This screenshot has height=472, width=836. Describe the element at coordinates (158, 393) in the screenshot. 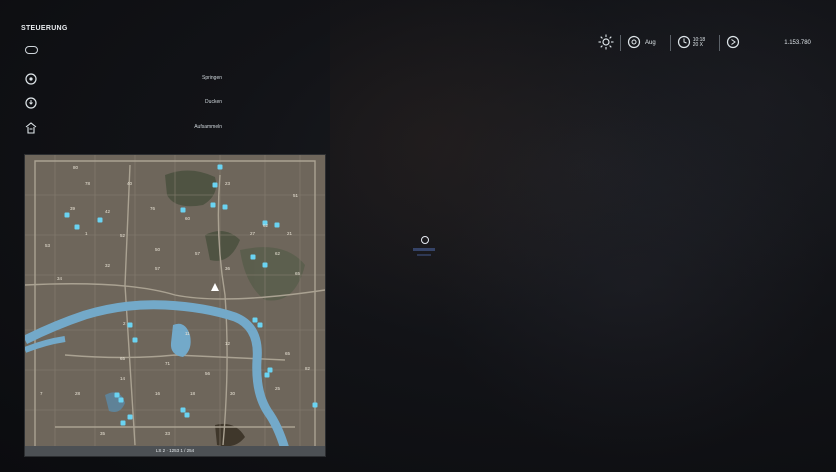

I see `field-number: 16` at that location.